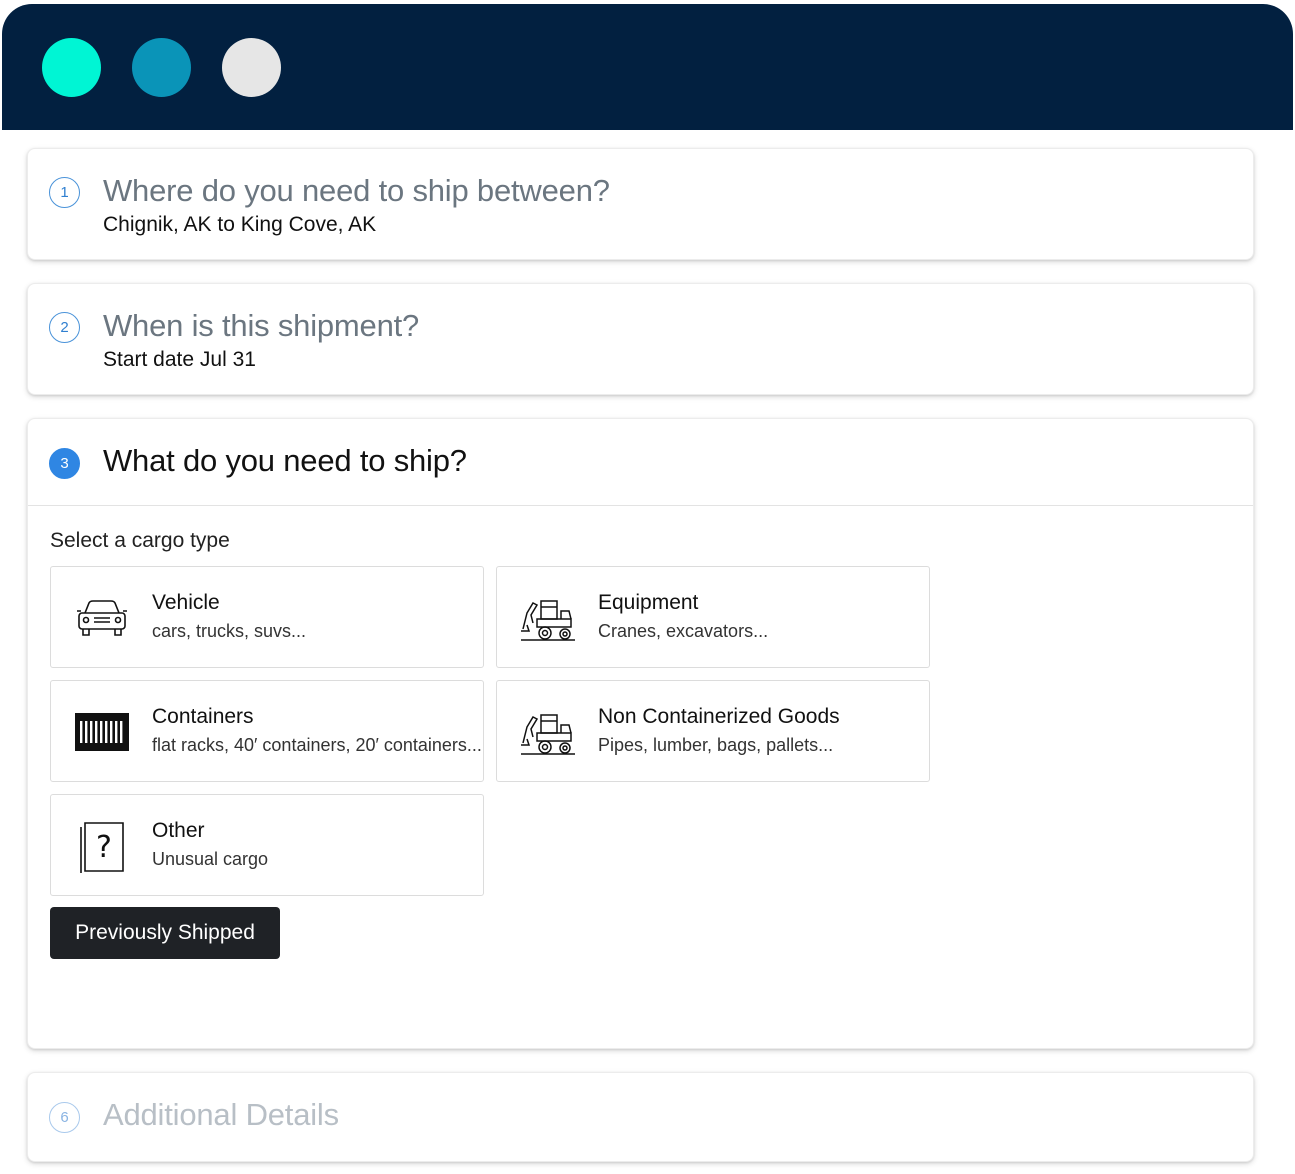 This screenshot has height=1174, width=1295. I want to click on question-box-icon: ?, so click(102, 847).